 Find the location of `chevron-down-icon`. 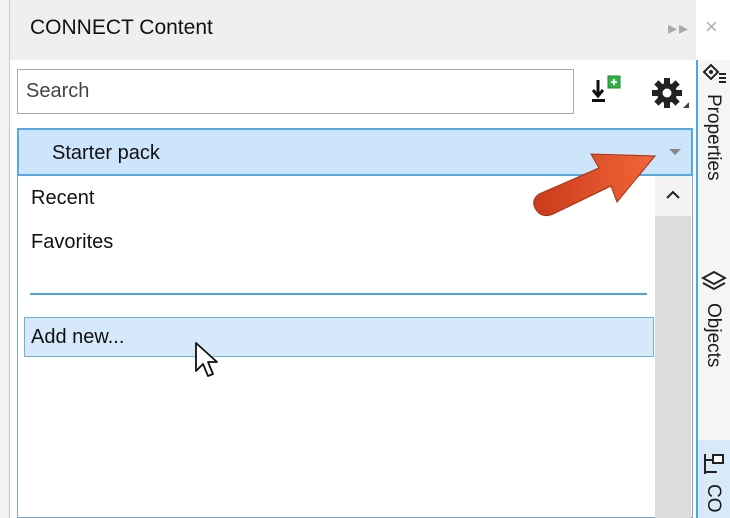

chevron-down-icon is located at coordinates (675, 152).